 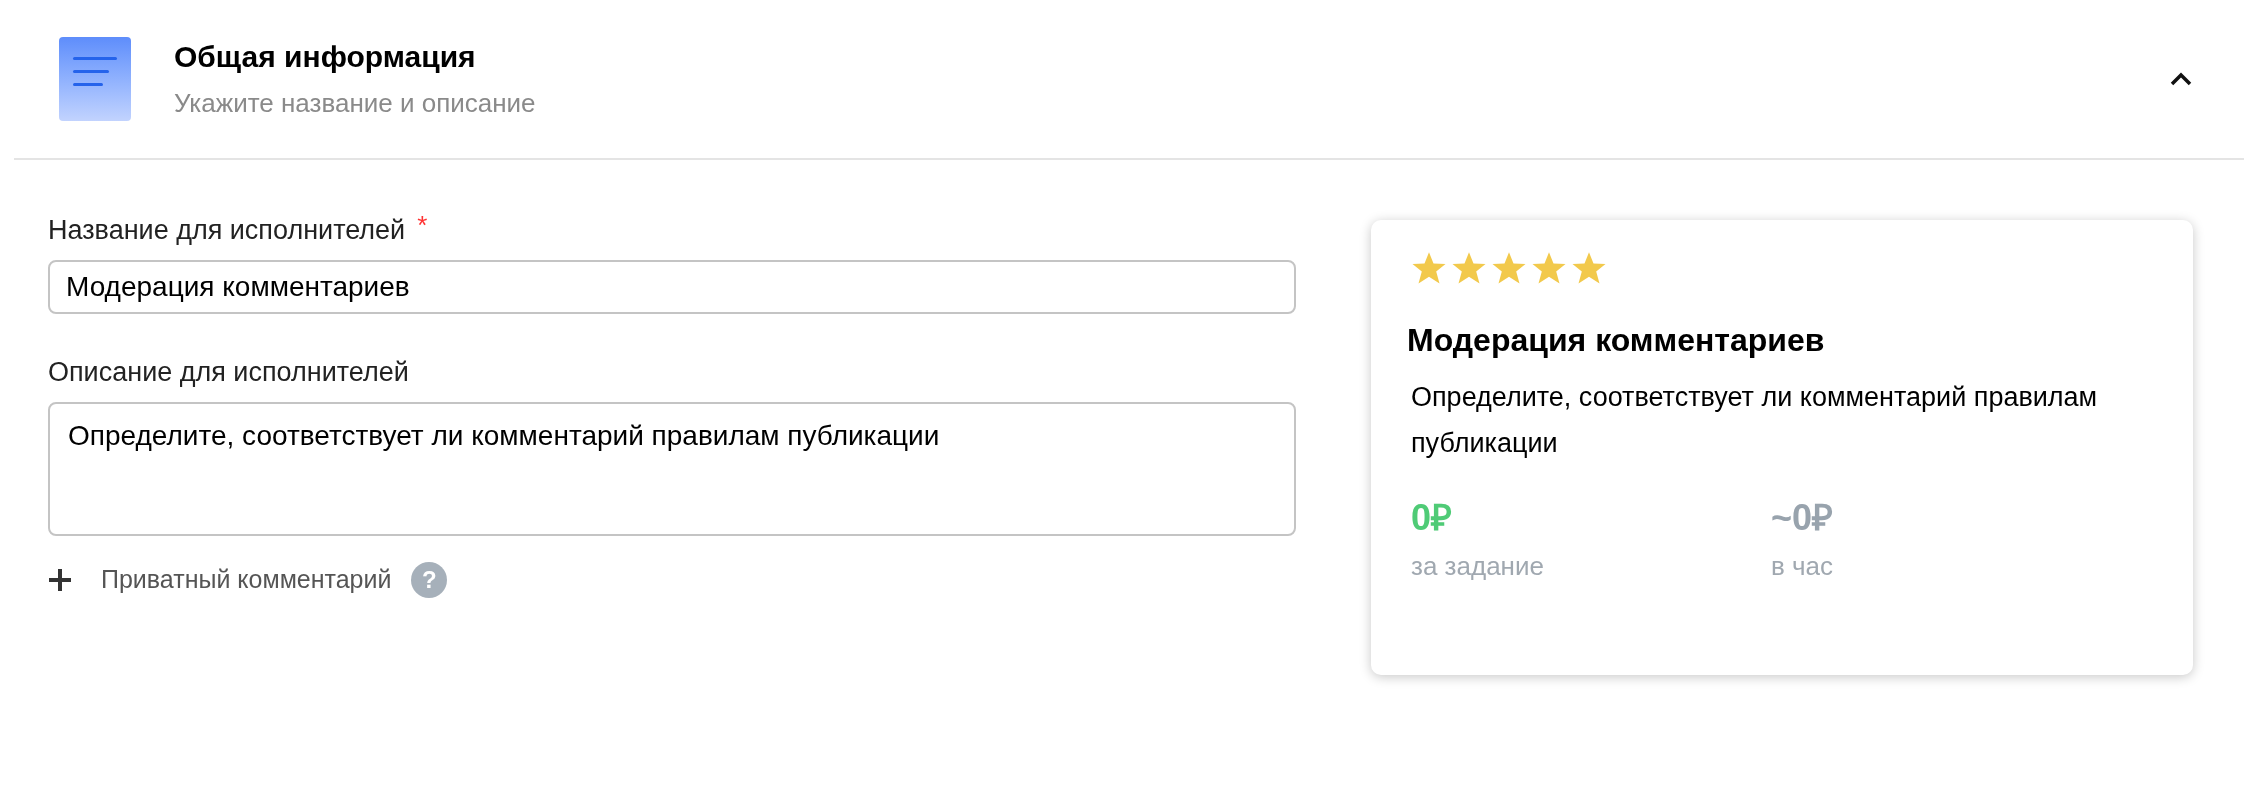 What do you see at coordinates (355, 103) in the screenshot?
I see `section-subtitle: Укажите название и описание` at bounding box center [355, 103].